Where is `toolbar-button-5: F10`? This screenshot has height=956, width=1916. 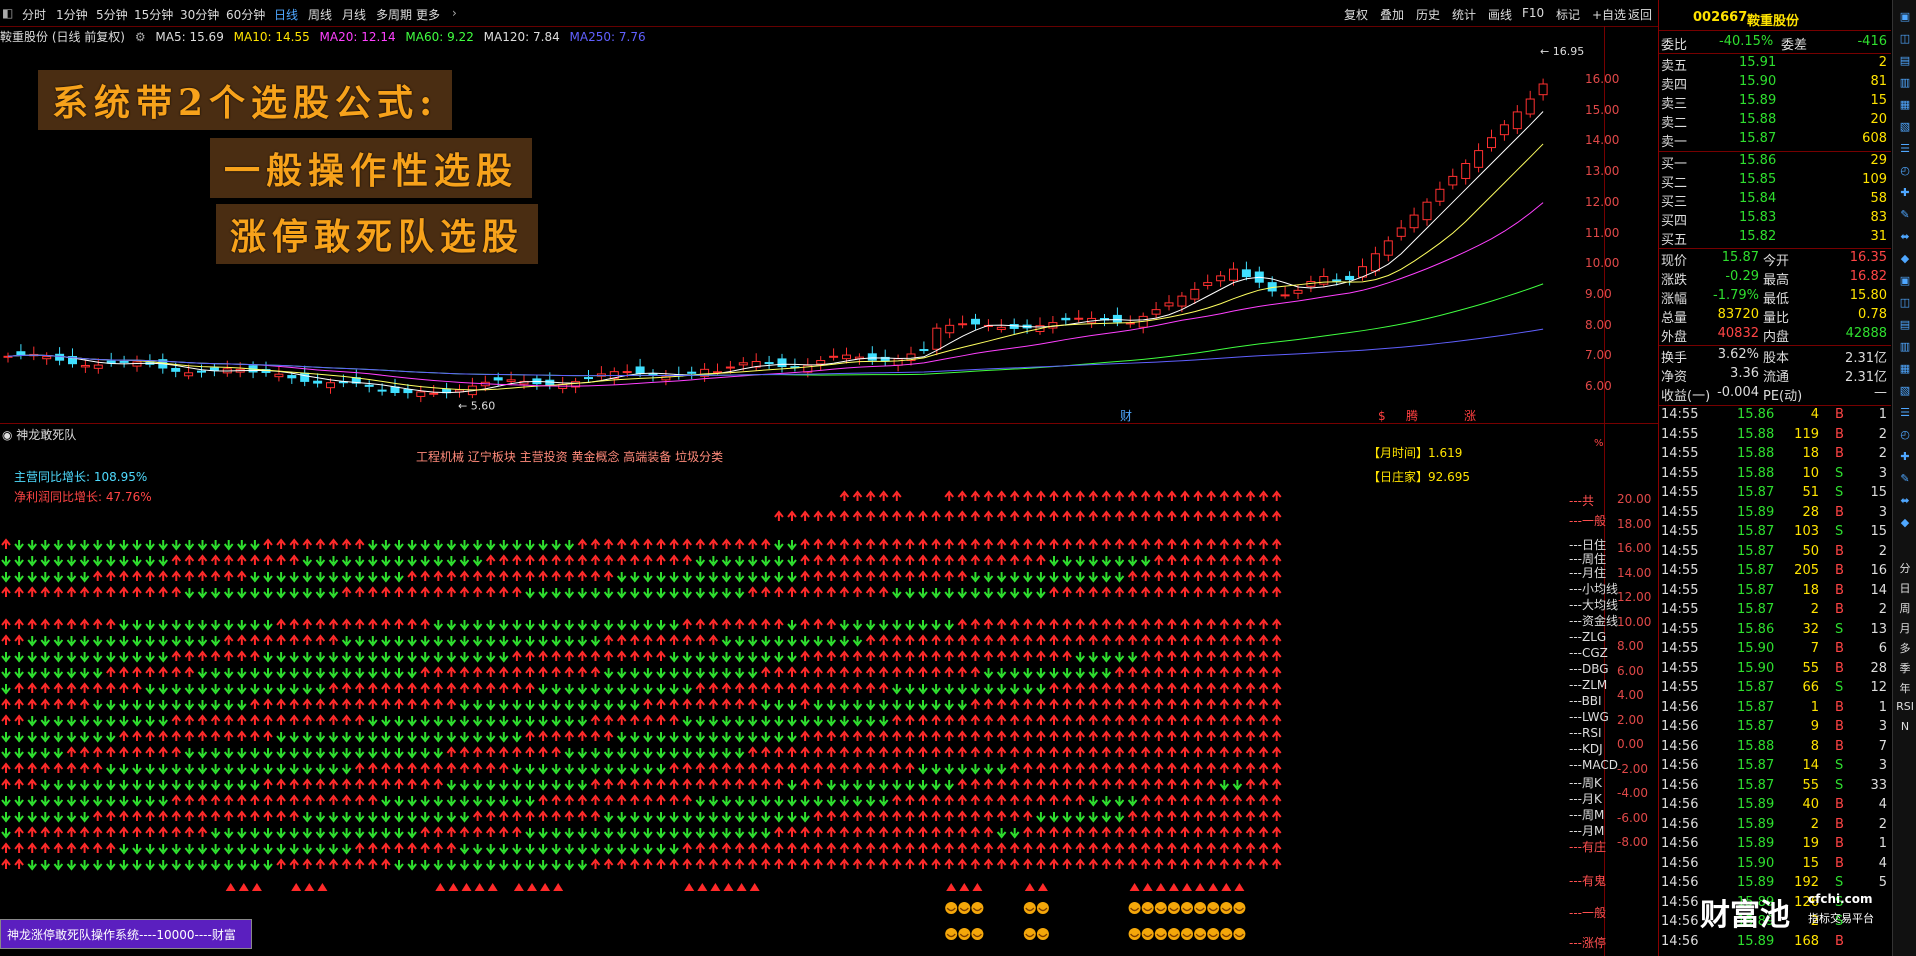
toolbar-button-5: F10 is located at coordinates (1533, 13).